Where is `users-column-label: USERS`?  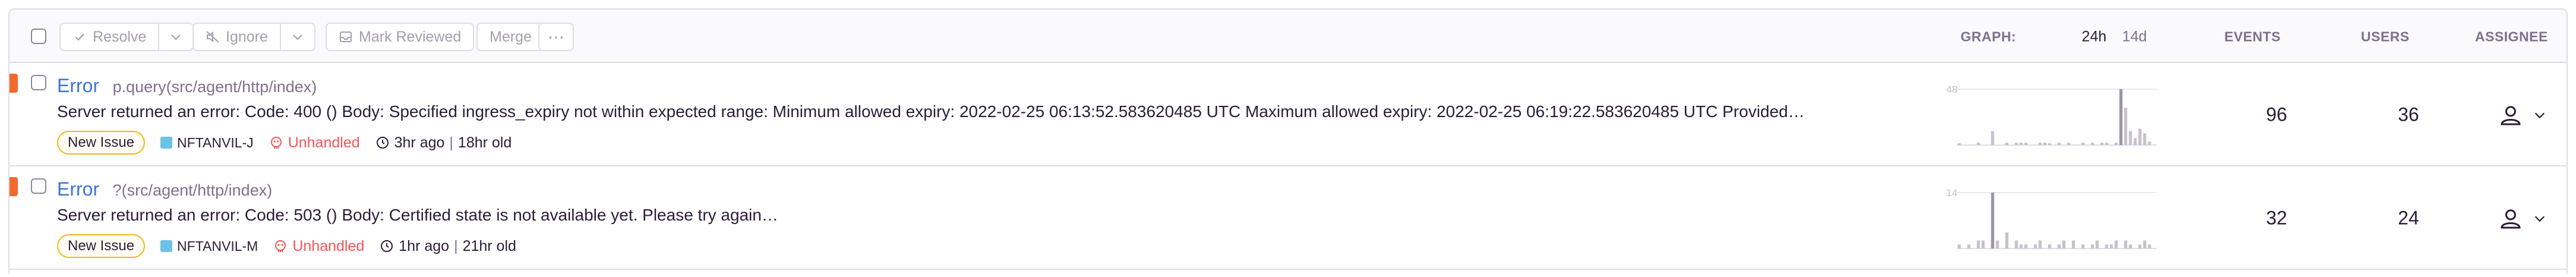 users-column-label: USERS is located at coordinates (2385, 37).